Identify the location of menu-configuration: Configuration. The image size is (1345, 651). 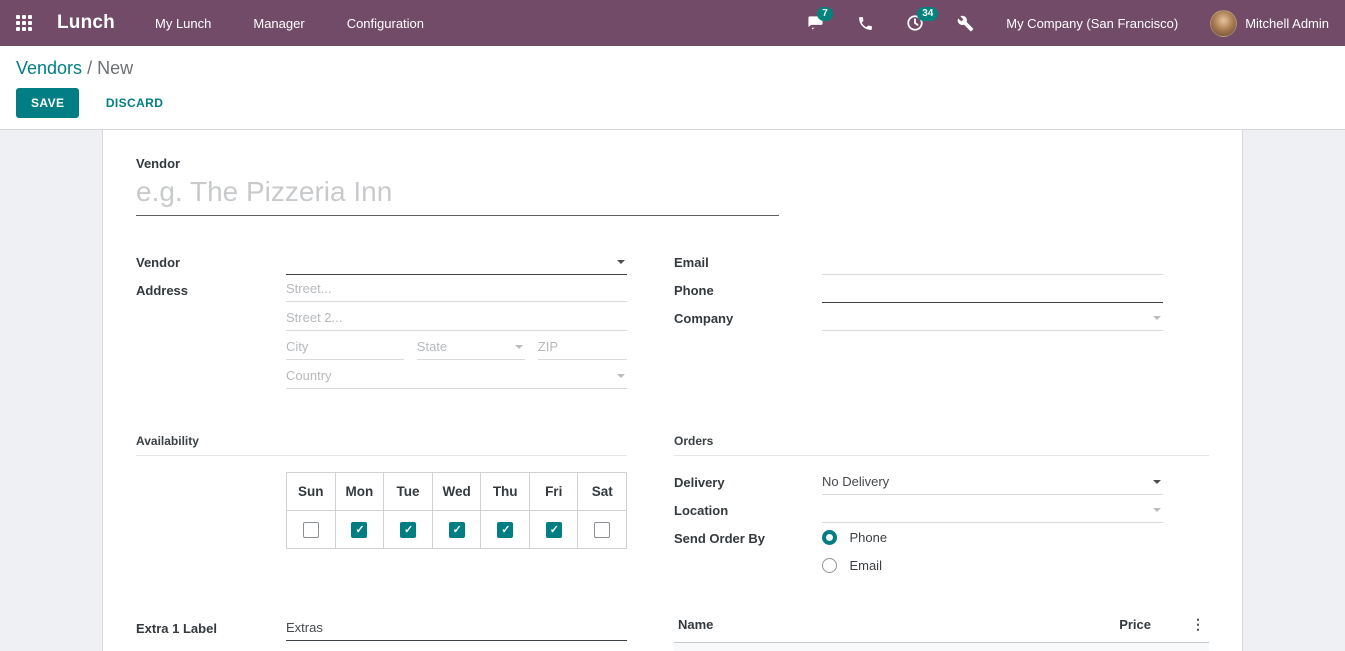
(385, 23).